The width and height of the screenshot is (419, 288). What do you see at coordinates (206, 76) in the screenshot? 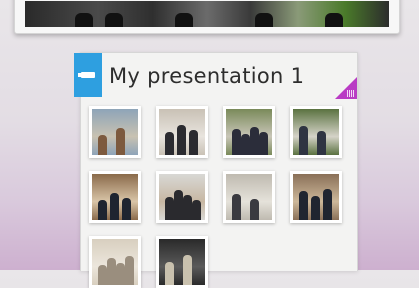
I see `presentation-title: My presentation 1` at bounding box center [206, 76].